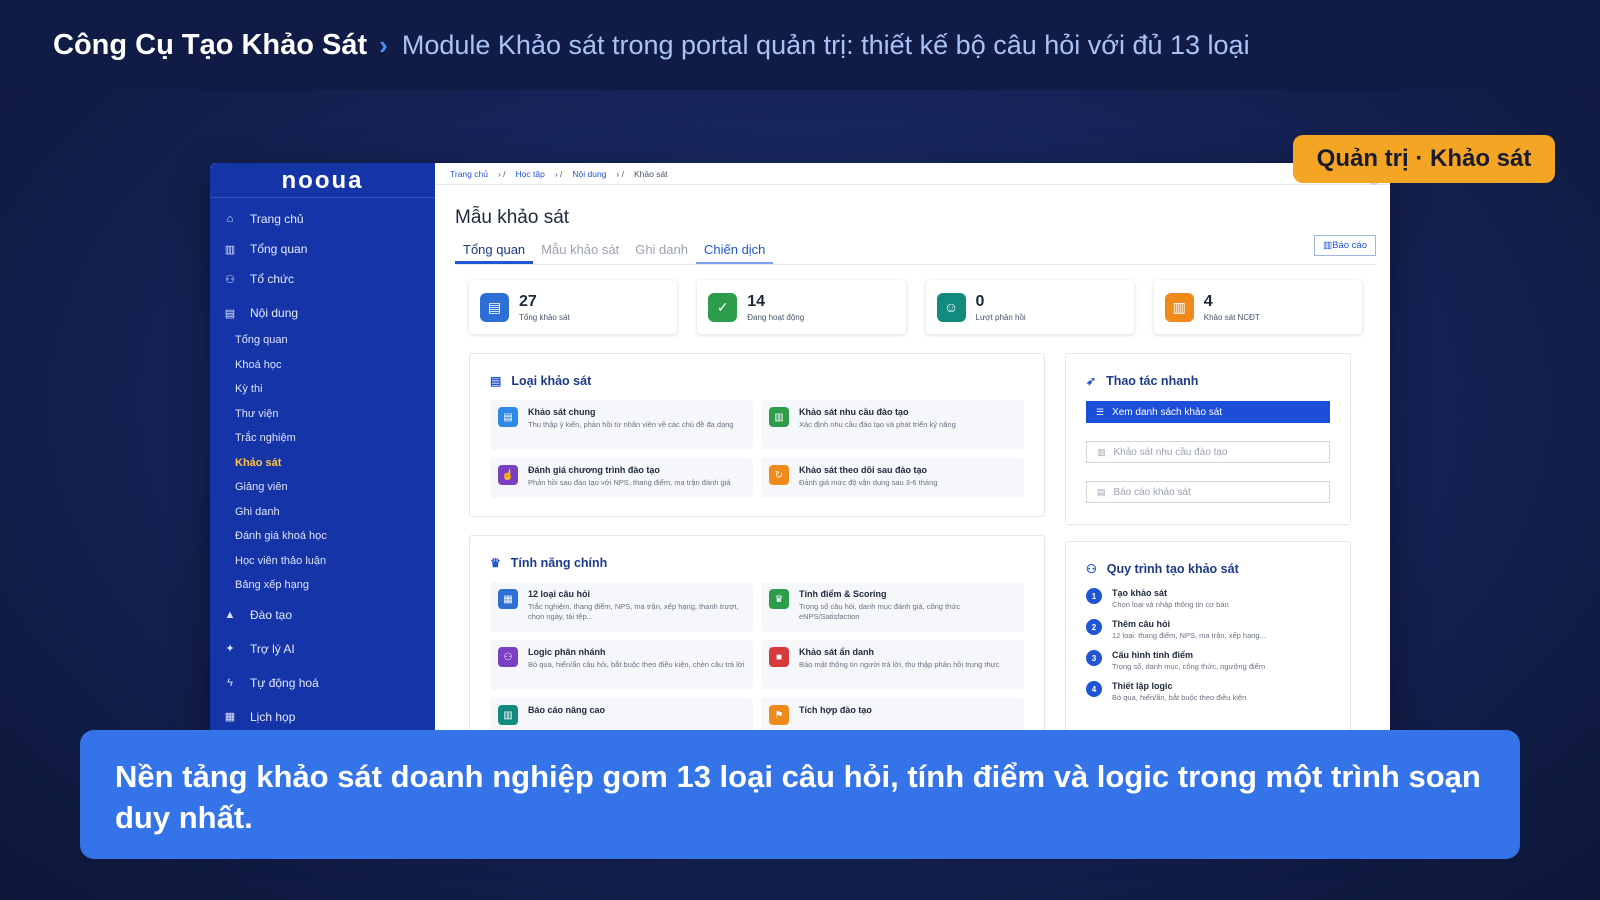 The width and height of the screenshot is (1600, 900). What do you see at coordinates (495, 563) in the screenshot?
I see `trophy-icon: ♛` at bounding box center [495, 563].